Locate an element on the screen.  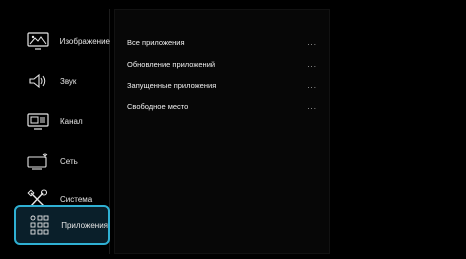
image-icon is located at coordinates (38, 41).